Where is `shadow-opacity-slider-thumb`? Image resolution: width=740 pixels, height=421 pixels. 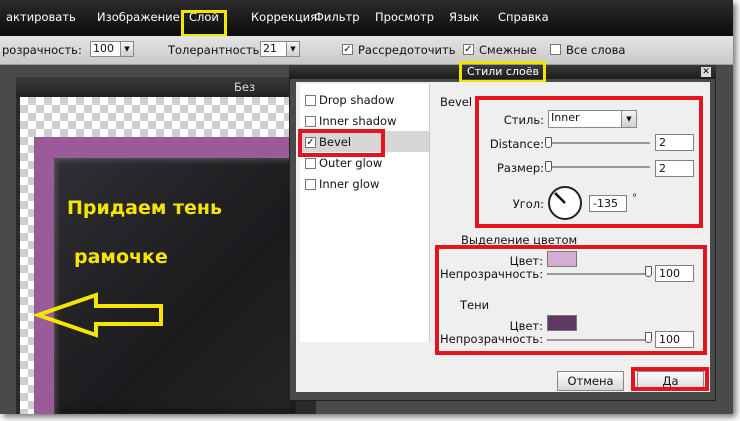
shadow-opacity-slider-thumb is located at coordinates (648, 337).